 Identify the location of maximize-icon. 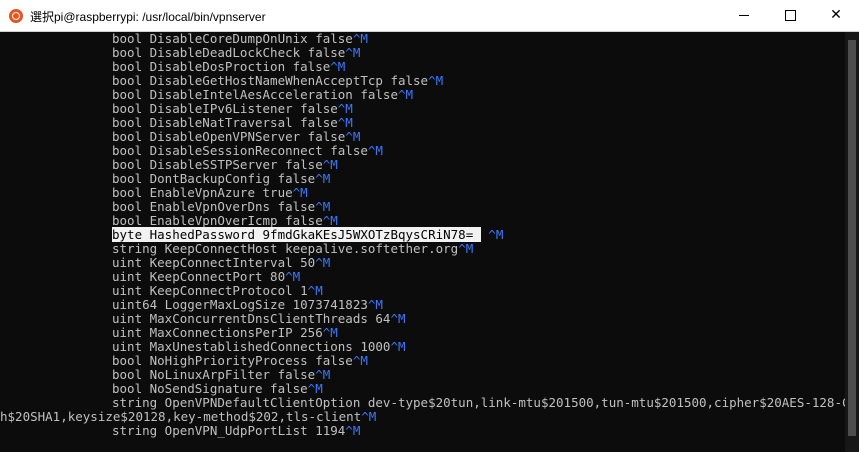
(790, 15).